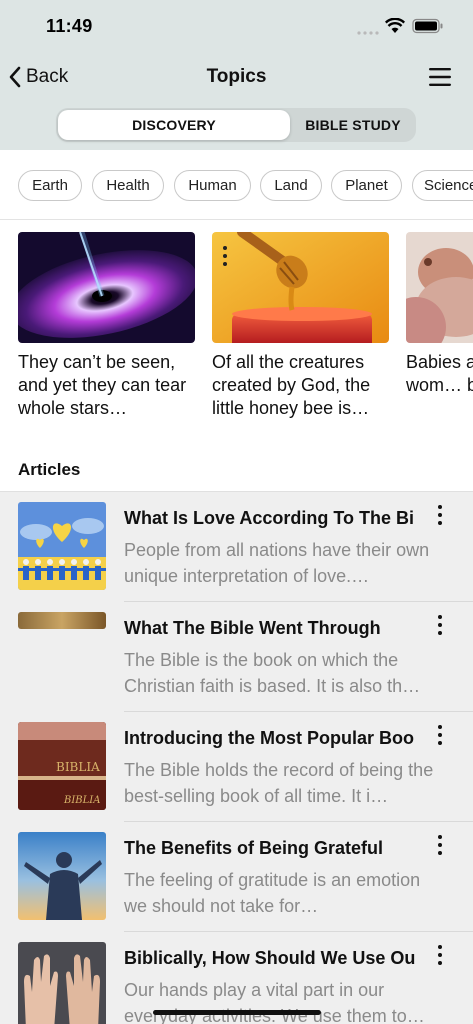  What do you see at coordinates (49, 469) in the screenshot?
I see `articles-heading: Articles` at bounding box center [49, 469].